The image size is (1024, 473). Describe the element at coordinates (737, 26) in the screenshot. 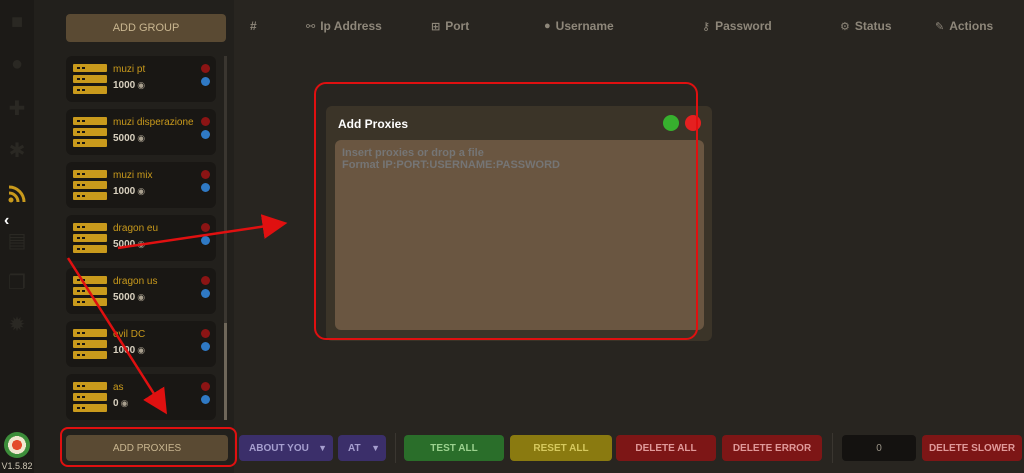

I see `column-header-password: ⚷ Password` at that location.